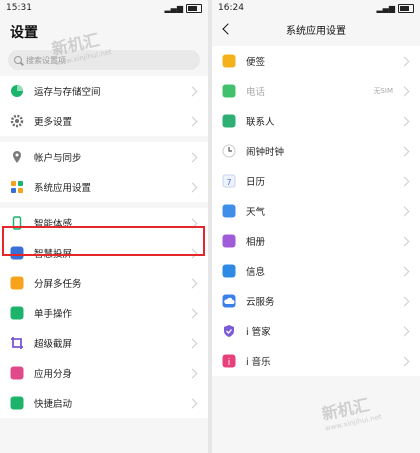 Image resolution: width=420 pixels, height=453 pixels. I want to click on settings-item: 单手操作, so click(104, 313).